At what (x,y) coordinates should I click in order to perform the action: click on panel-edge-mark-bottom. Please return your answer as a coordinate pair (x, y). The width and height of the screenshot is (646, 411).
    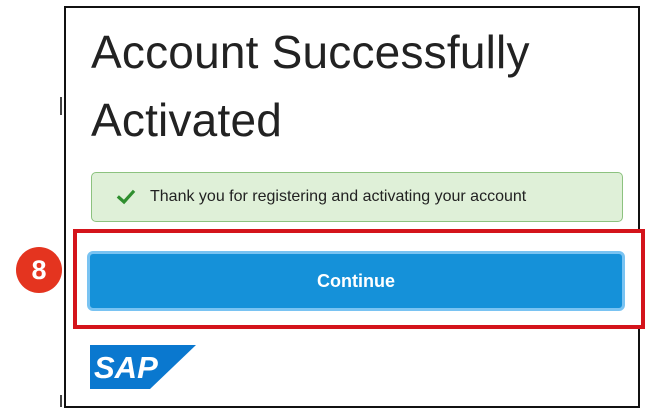
    Looking at the image, I should click on (61, 401).